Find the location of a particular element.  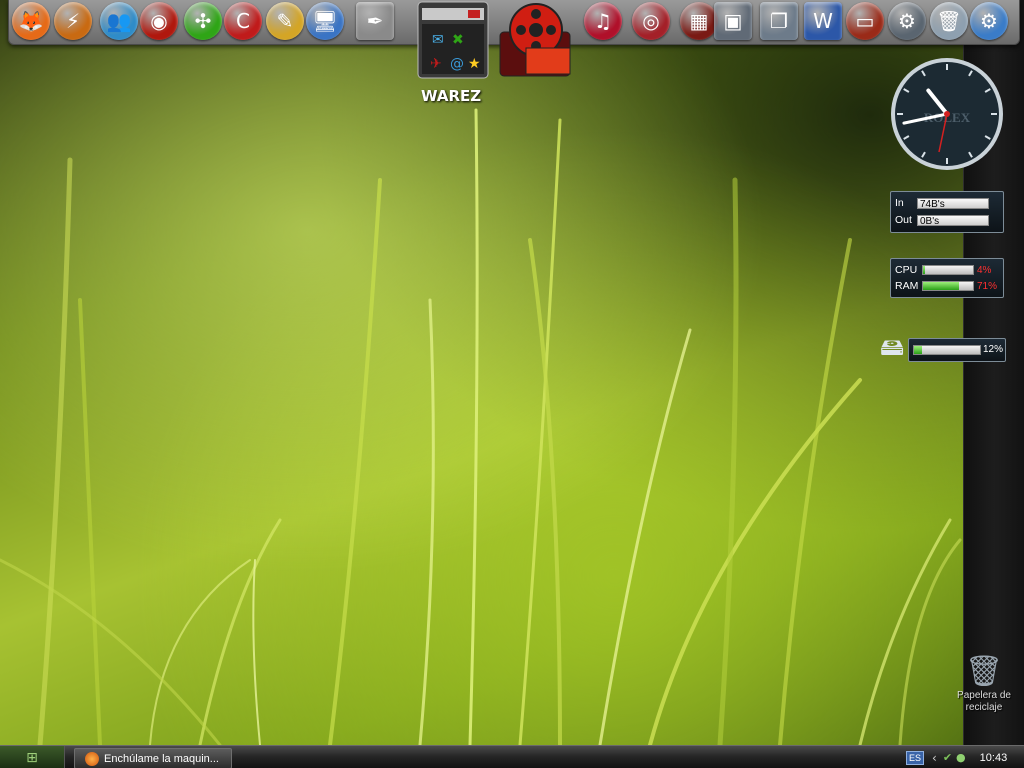

dock-window-icon: ▣ is located at coordinates (733, 21).